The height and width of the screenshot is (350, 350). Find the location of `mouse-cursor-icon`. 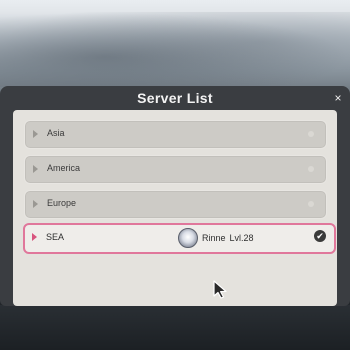

mouse-cursor-icon is located at coordinates (220, 289).